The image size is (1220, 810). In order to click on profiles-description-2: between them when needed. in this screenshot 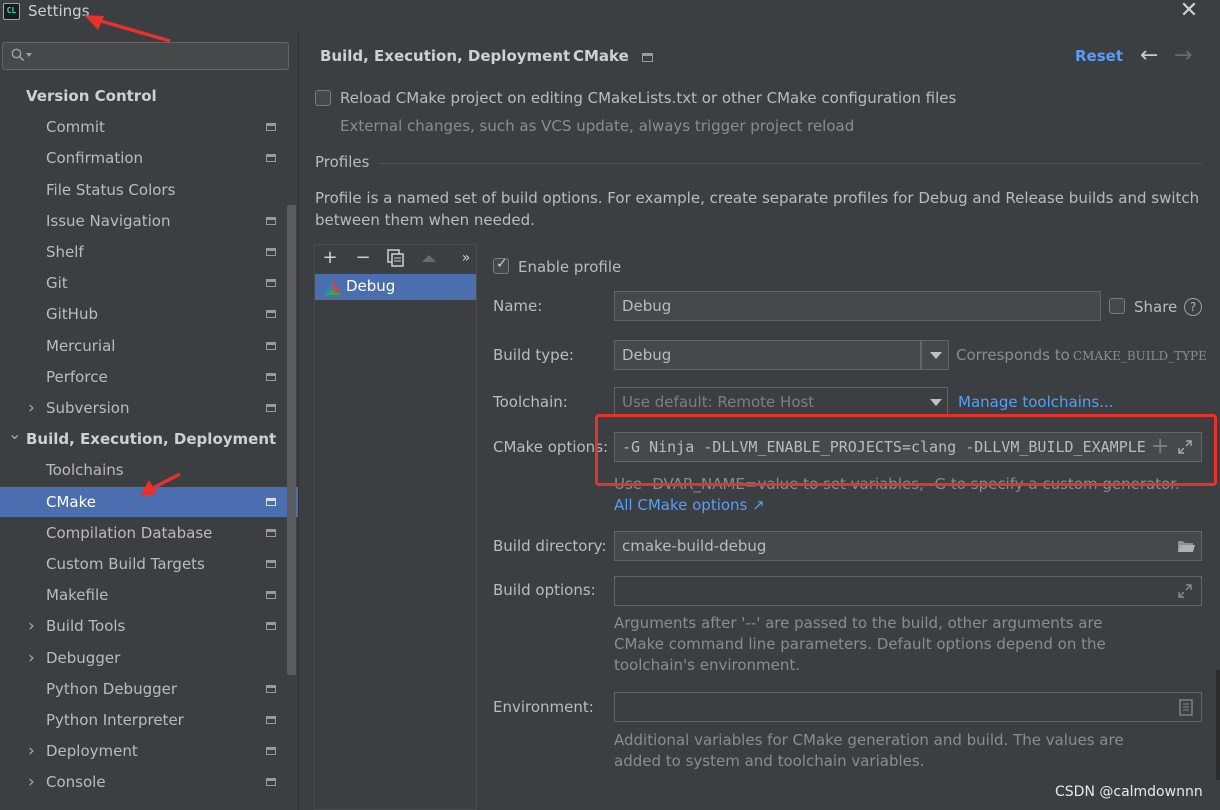, I will do `click(425, 220)`.